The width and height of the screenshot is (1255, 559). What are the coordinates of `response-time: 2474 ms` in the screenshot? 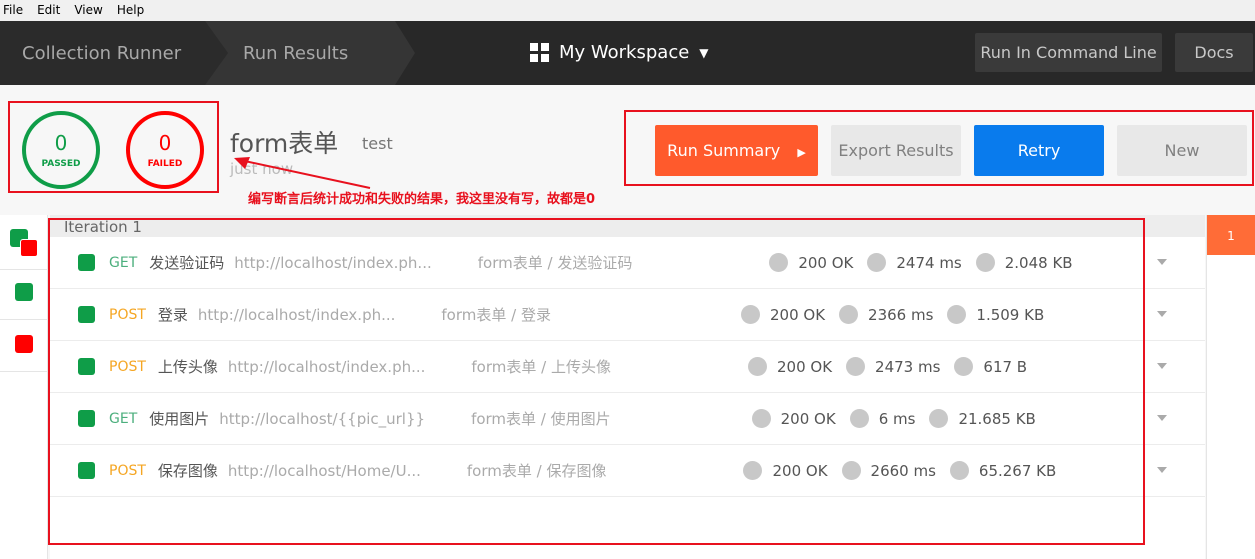 It's located at (929, 262).